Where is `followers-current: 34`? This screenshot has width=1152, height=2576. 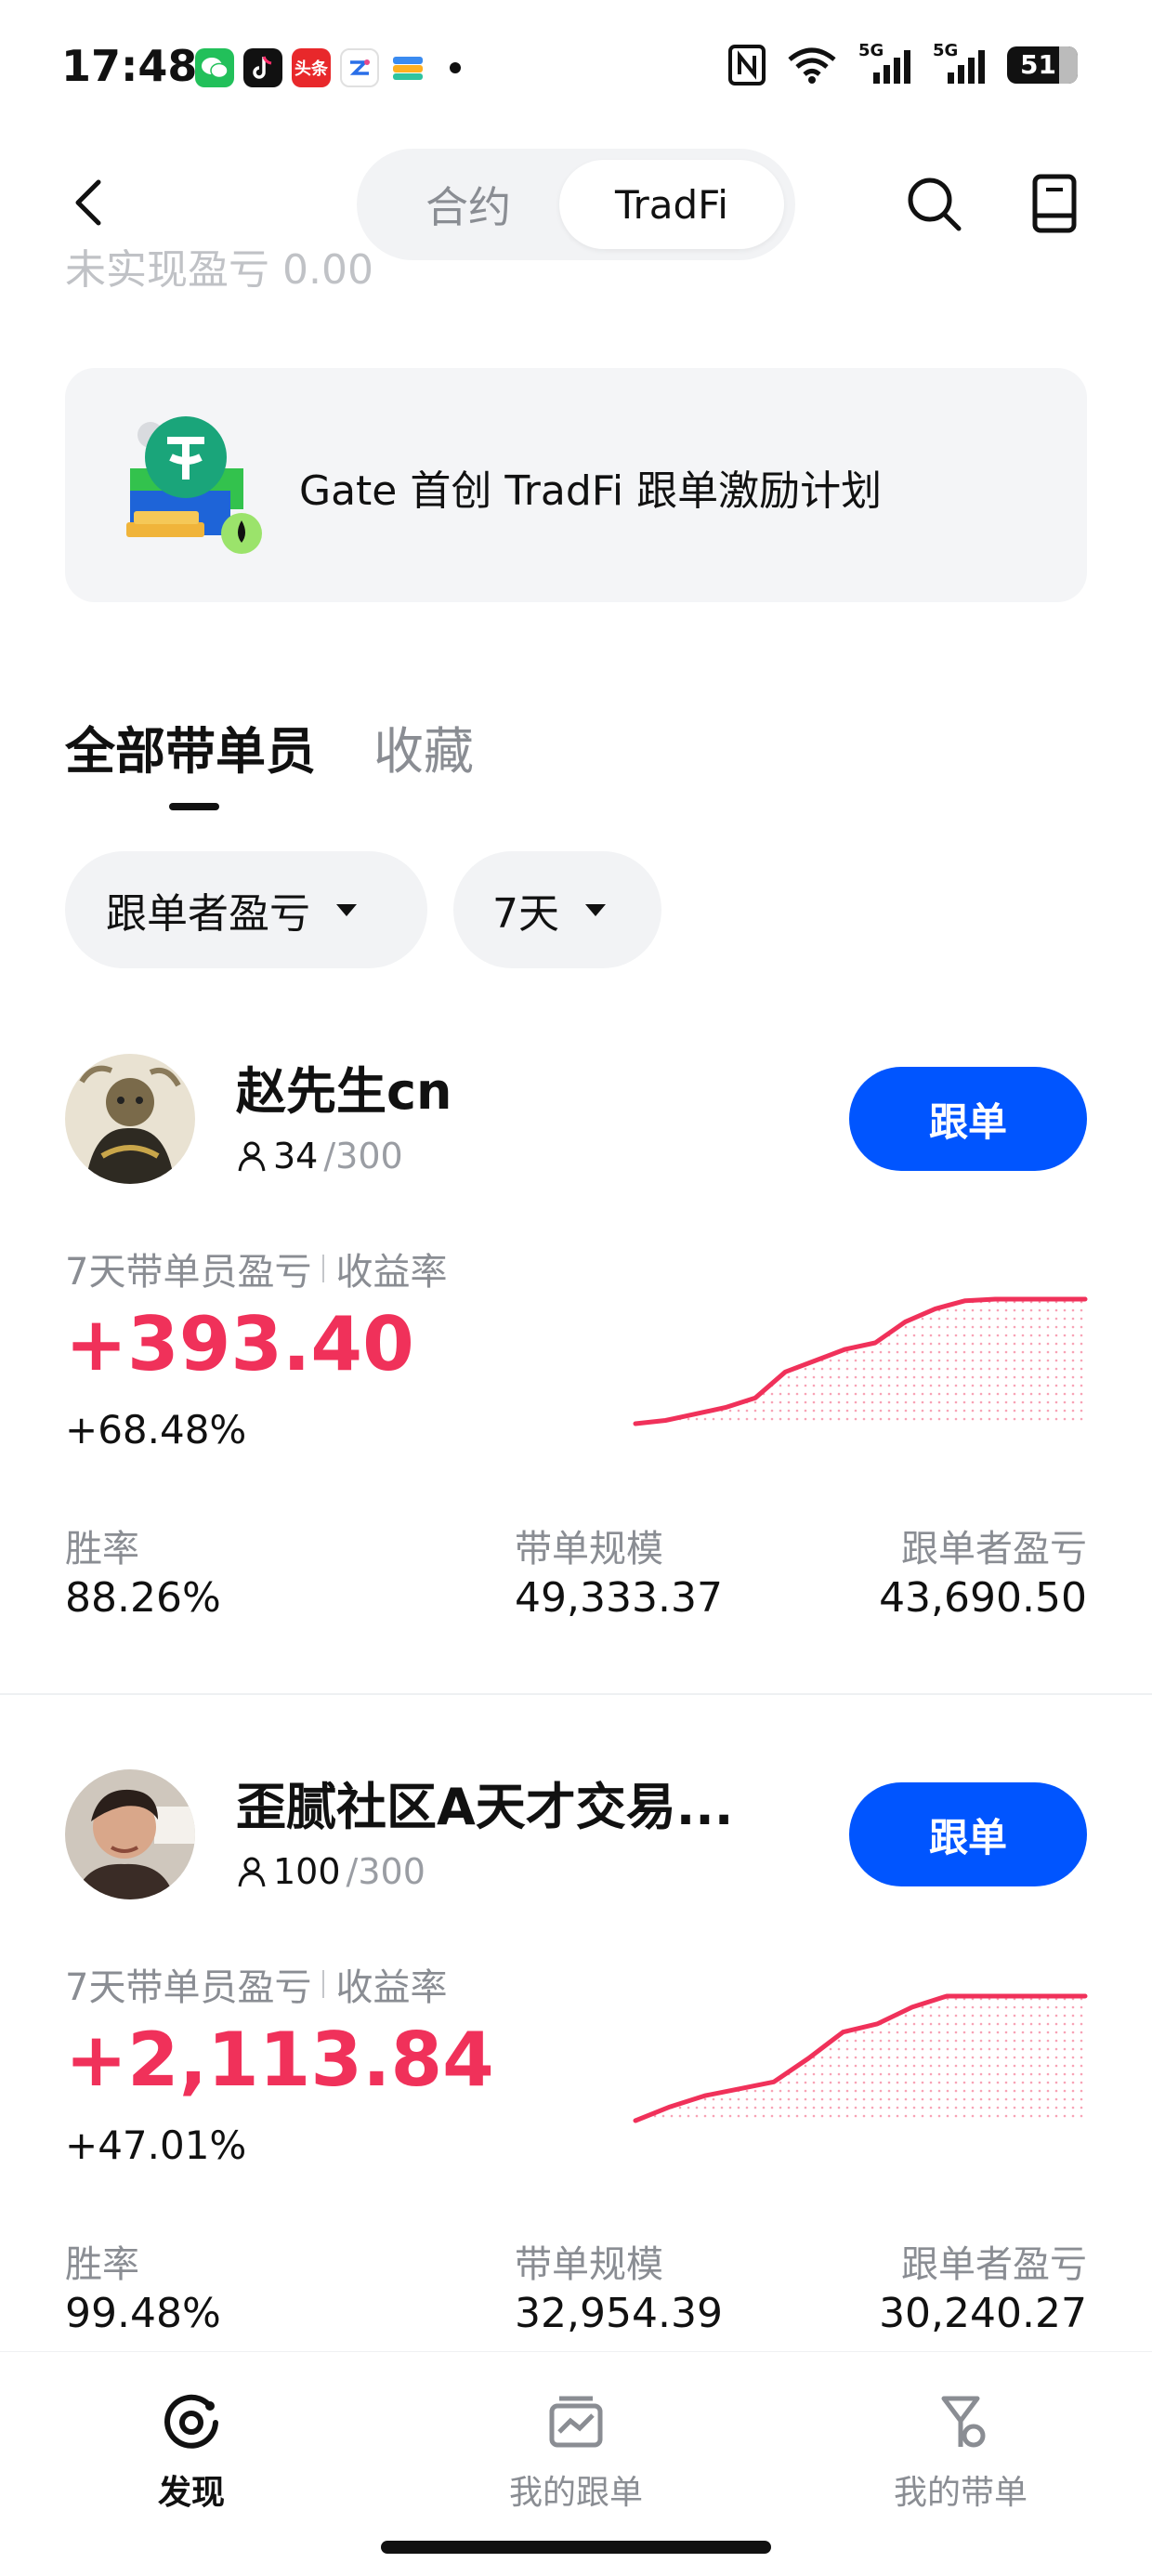 followers-current: 34 is located at coordinates (296, 1156).